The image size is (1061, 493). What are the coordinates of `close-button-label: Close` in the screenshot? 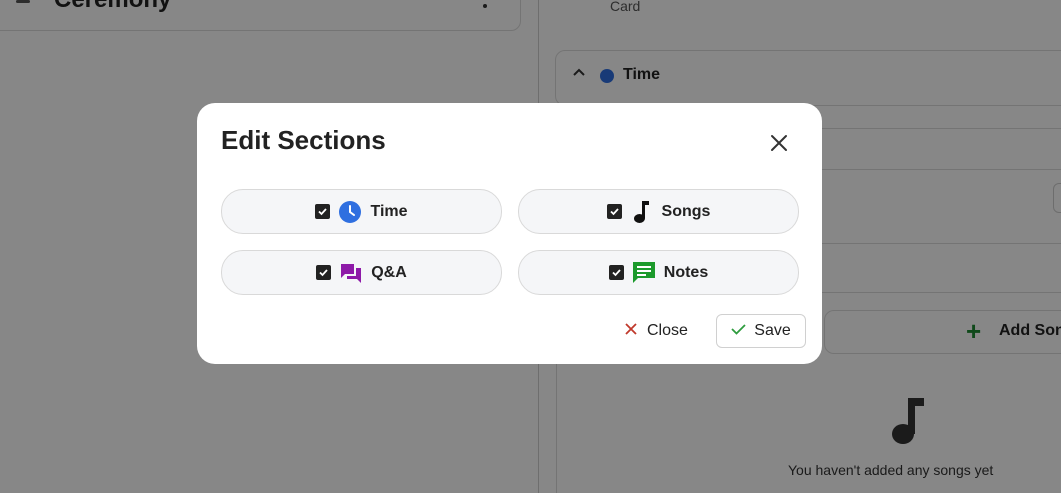 It's located at (667, 330).